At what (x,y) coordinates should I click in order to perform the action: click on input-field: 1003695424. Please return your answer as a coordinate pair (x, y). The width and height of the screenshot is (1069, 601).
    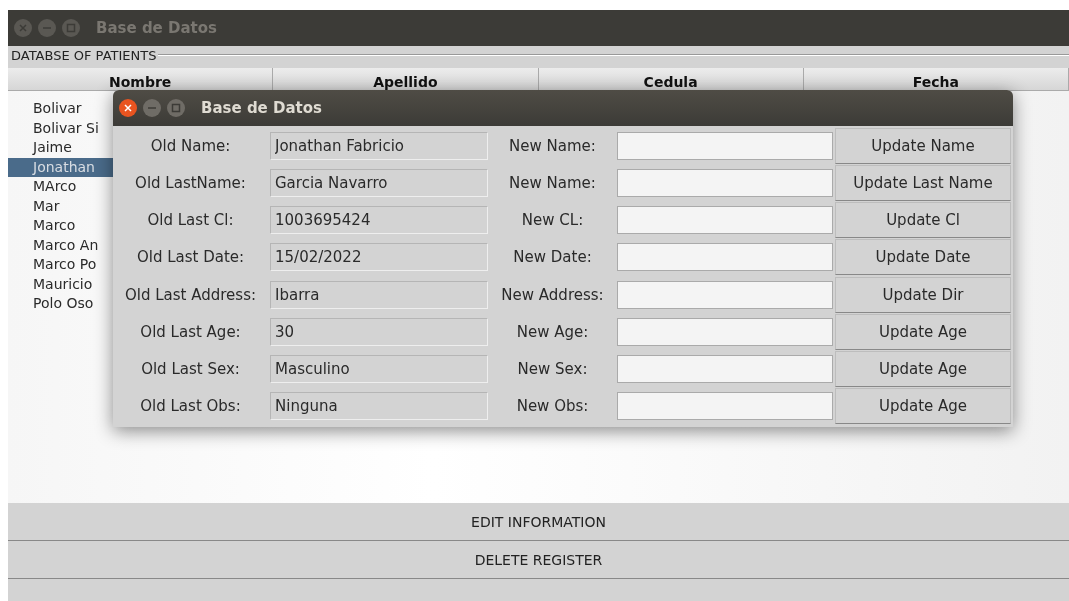
    Looking at the image, I should click on (379, 220).